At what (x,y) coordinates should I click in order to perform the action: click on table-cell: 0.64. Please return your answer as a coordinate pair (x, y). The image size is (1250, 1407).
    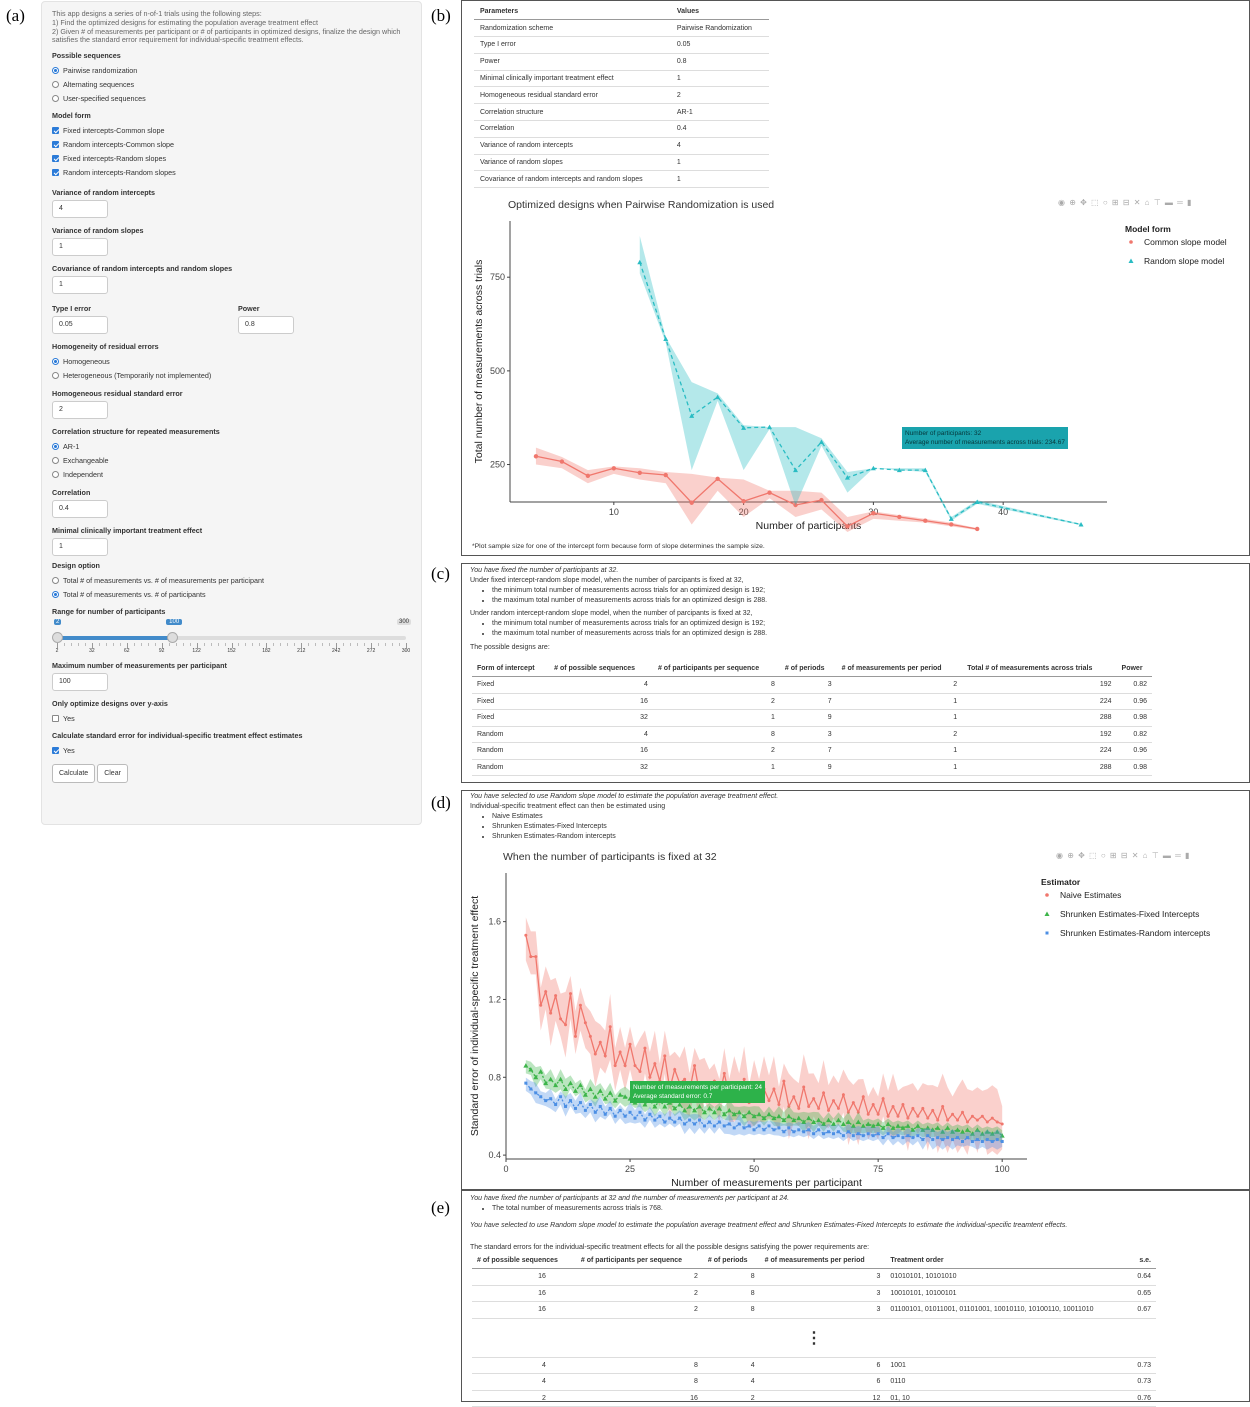
    Looking at the image, I should click on (1142, 1277).